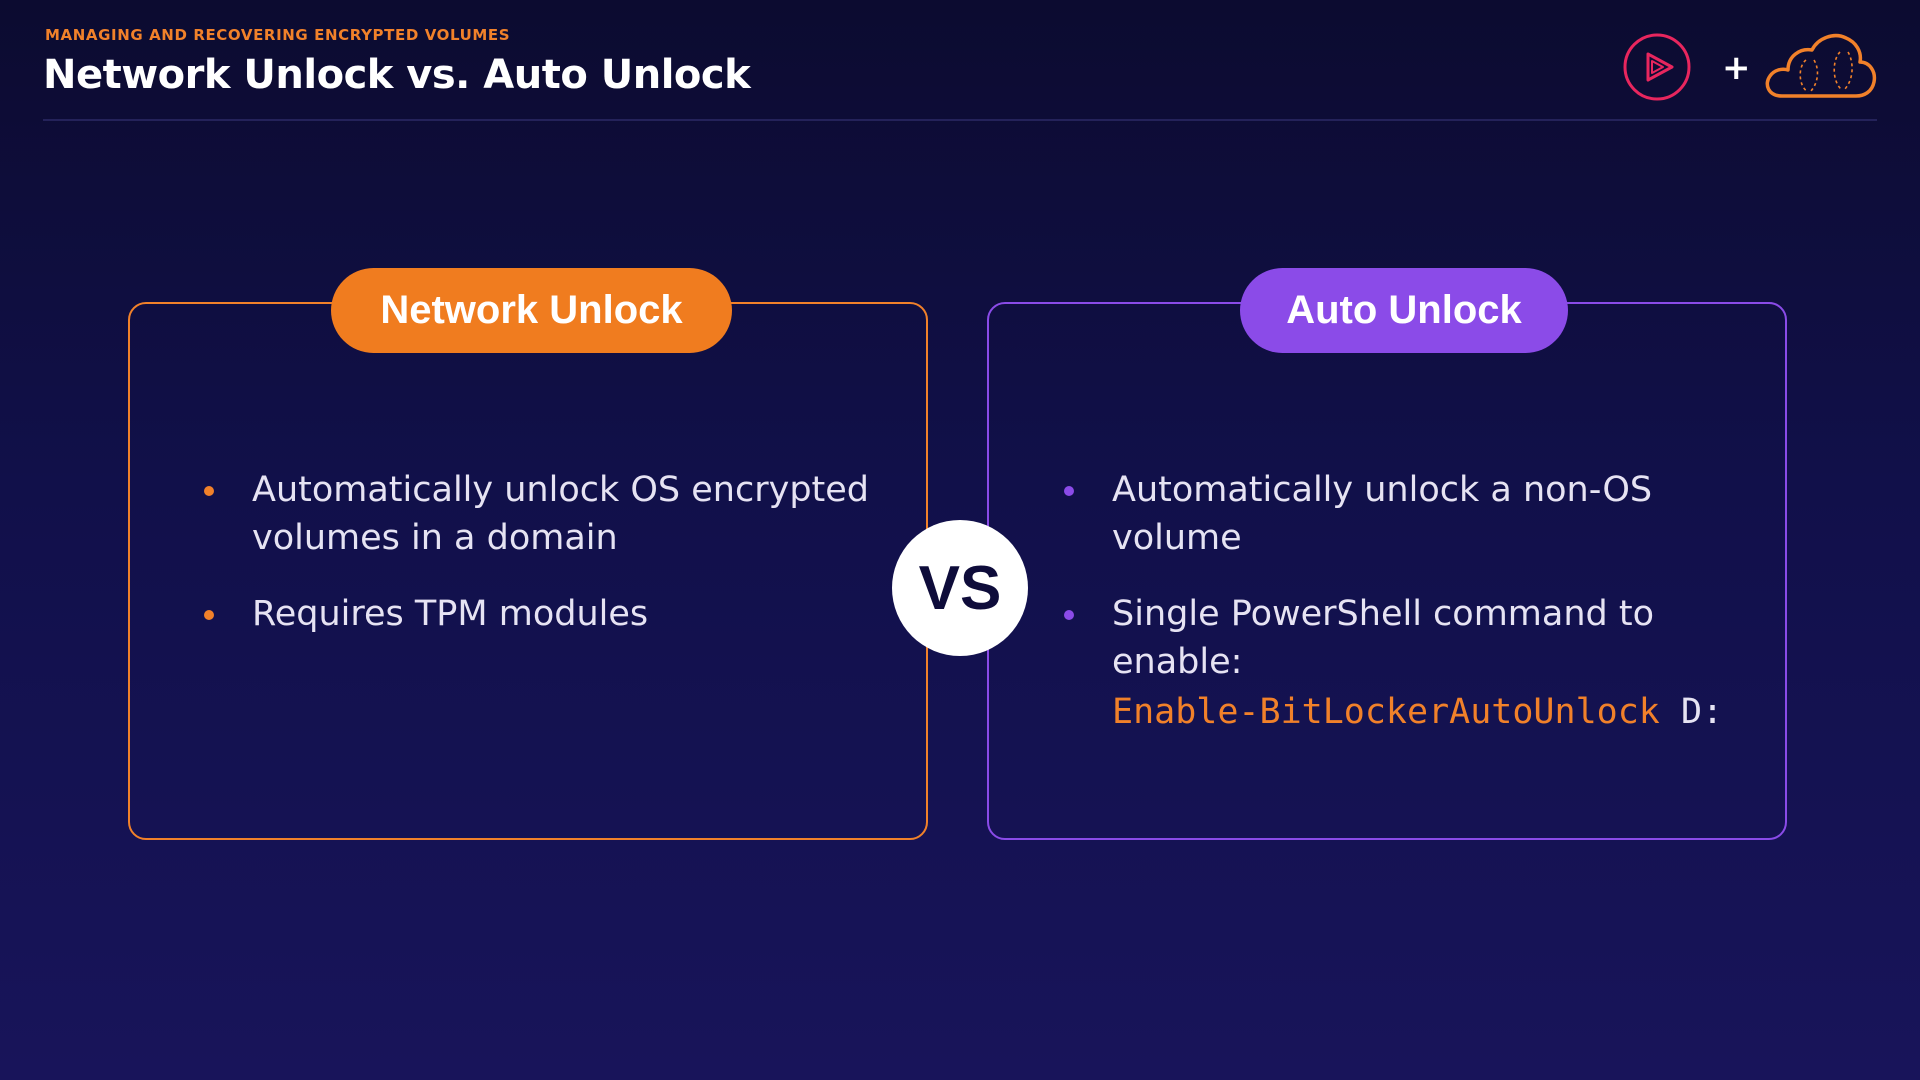  What do you see at coordinates (1386, 712) in the screenshot?
I see `code-command: Enable-BitLockerAutoUnlock` at bounding box center [1386, 712].